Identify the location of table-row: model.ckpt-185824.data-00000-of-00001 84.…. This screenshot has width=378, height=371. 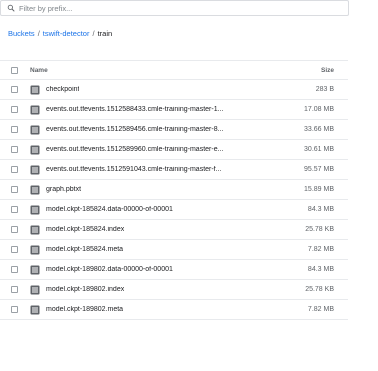
(174, 210).